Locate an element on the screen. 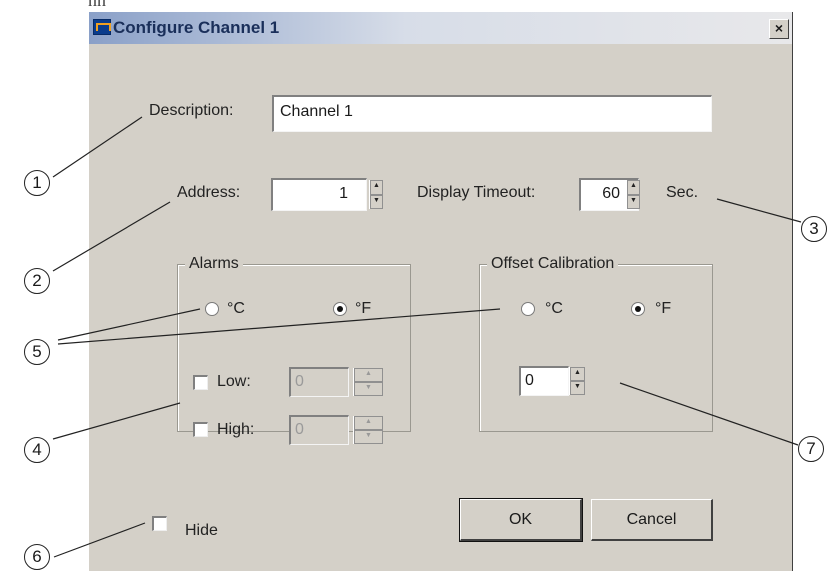  callout-5a-line is located at coordinates (129, 324).